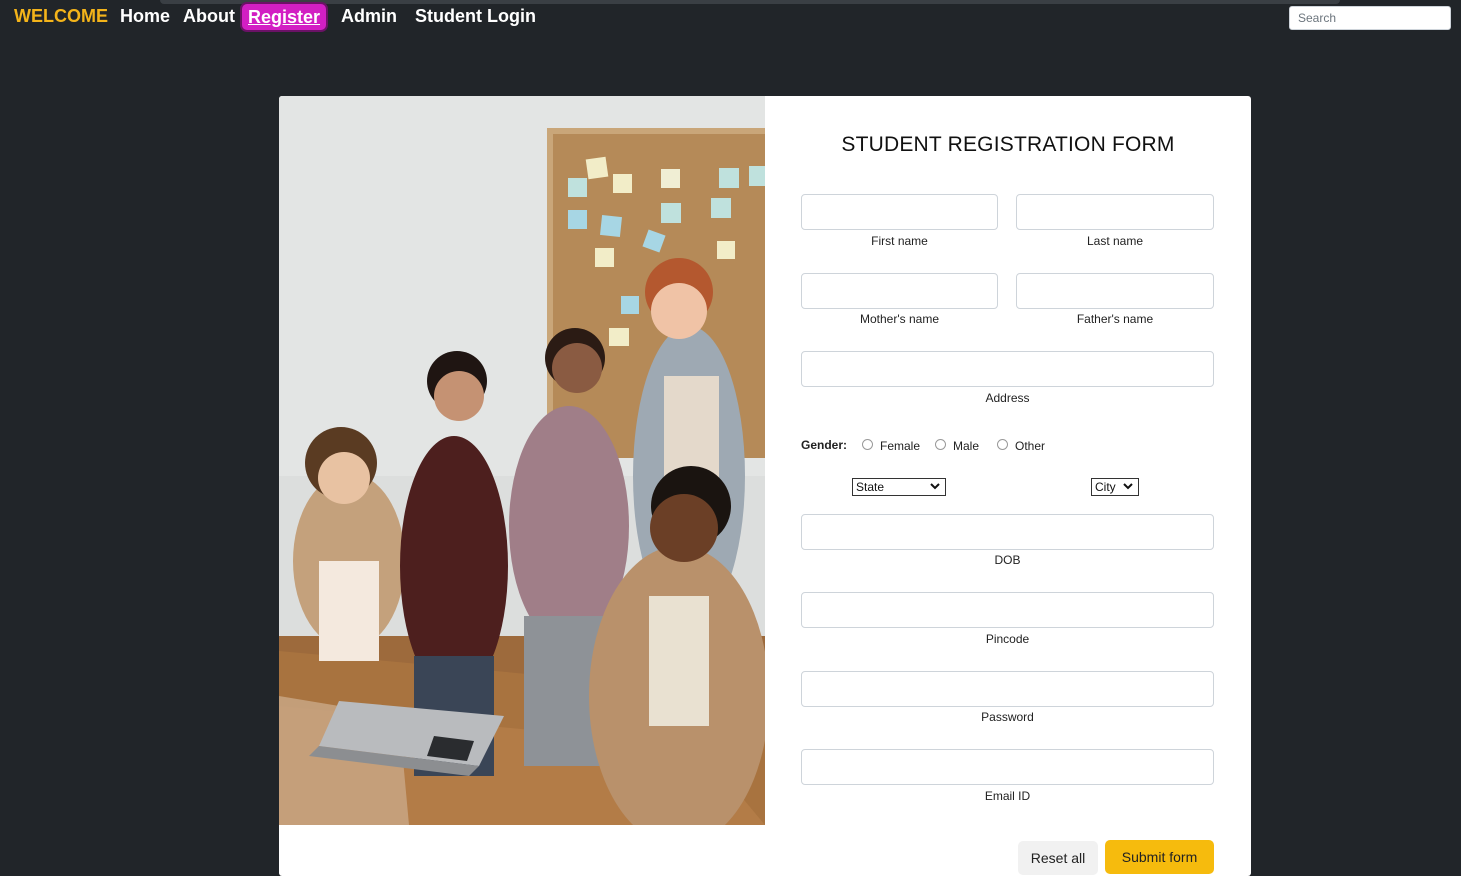 This screenshot has width=1461, height=876. Describe the element at coordinates (966, 446) in the screenshot. I see `male-label: Male` at that location.